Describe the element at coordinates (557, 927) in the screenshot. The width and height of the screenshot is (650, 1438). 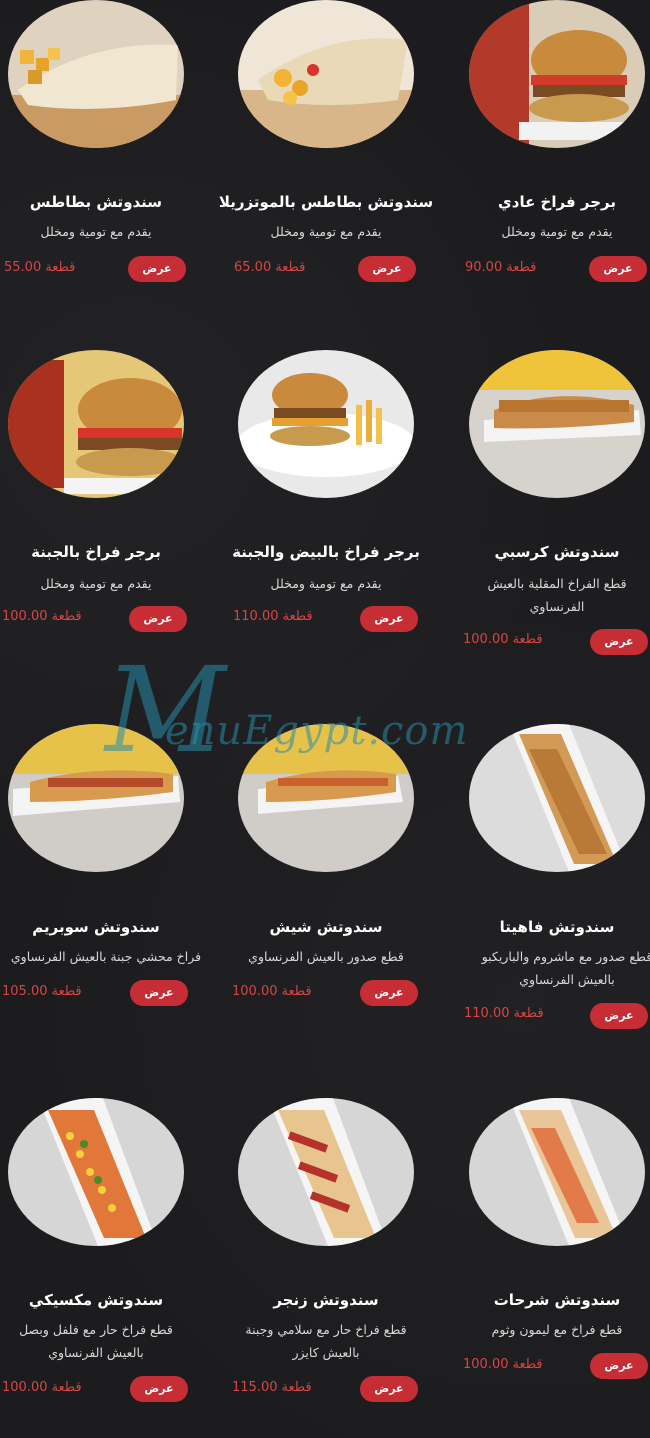
I see `item-name: سندوتش فاهيتا` at that location.